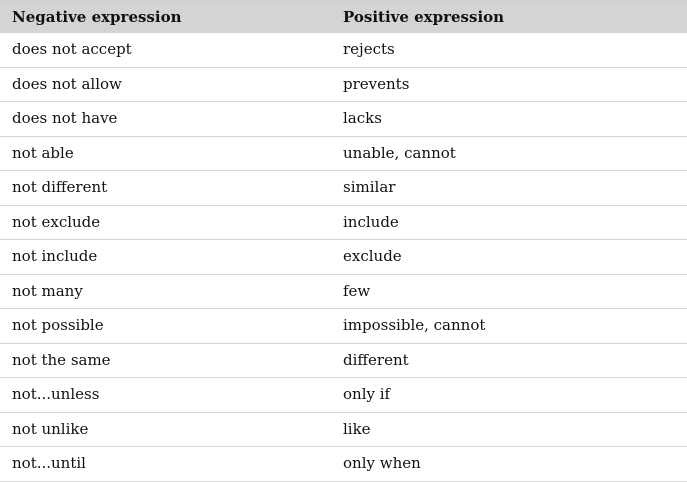 The image size is (687, 482). I want to click on positive-expression-cell: exclude, so click(372, 256).